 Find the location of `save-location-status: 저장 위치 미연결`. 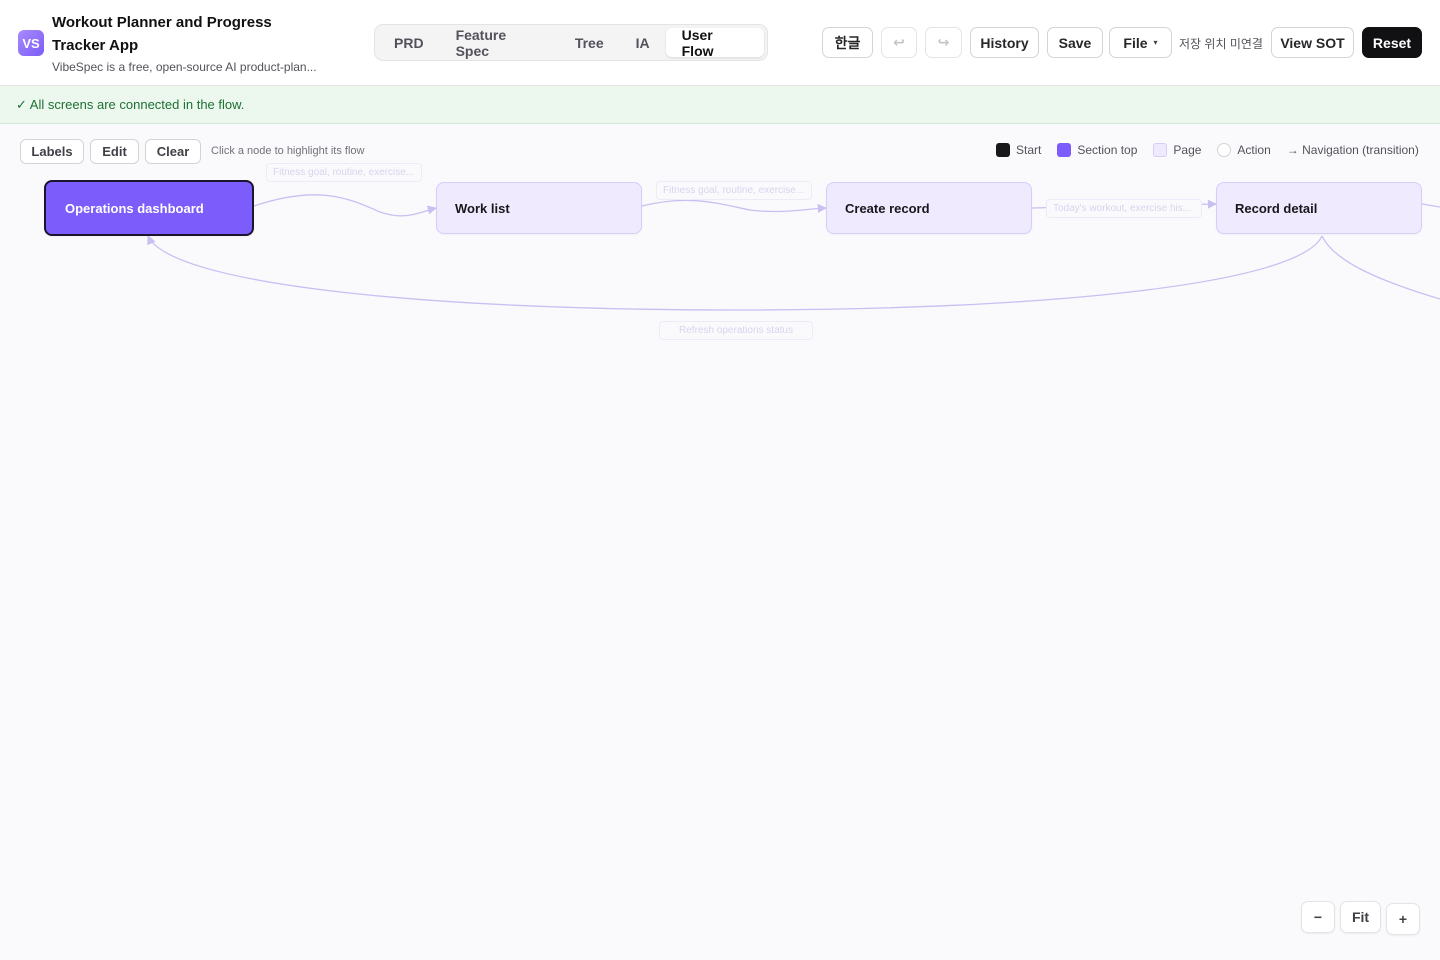

save-location-status: 저장 위치 미연결 is located at coordinates (1221, 44).